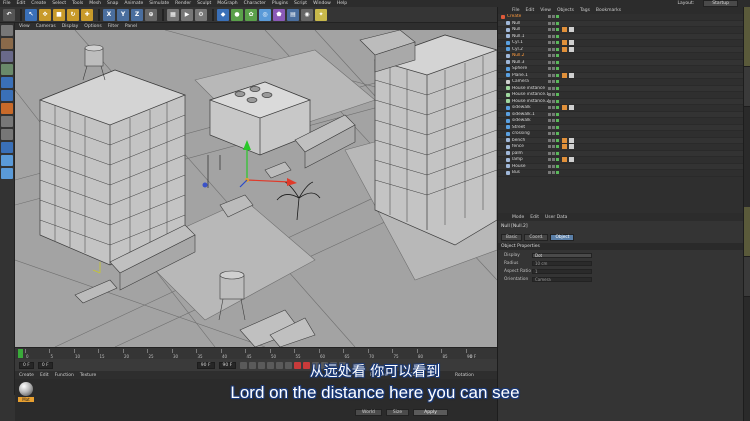 Image resolution: width=750 pixels, height=421 pixels. Describe the element at coordinates (342, 3) in the screenshot. I see `menu-help: Help` at that location.